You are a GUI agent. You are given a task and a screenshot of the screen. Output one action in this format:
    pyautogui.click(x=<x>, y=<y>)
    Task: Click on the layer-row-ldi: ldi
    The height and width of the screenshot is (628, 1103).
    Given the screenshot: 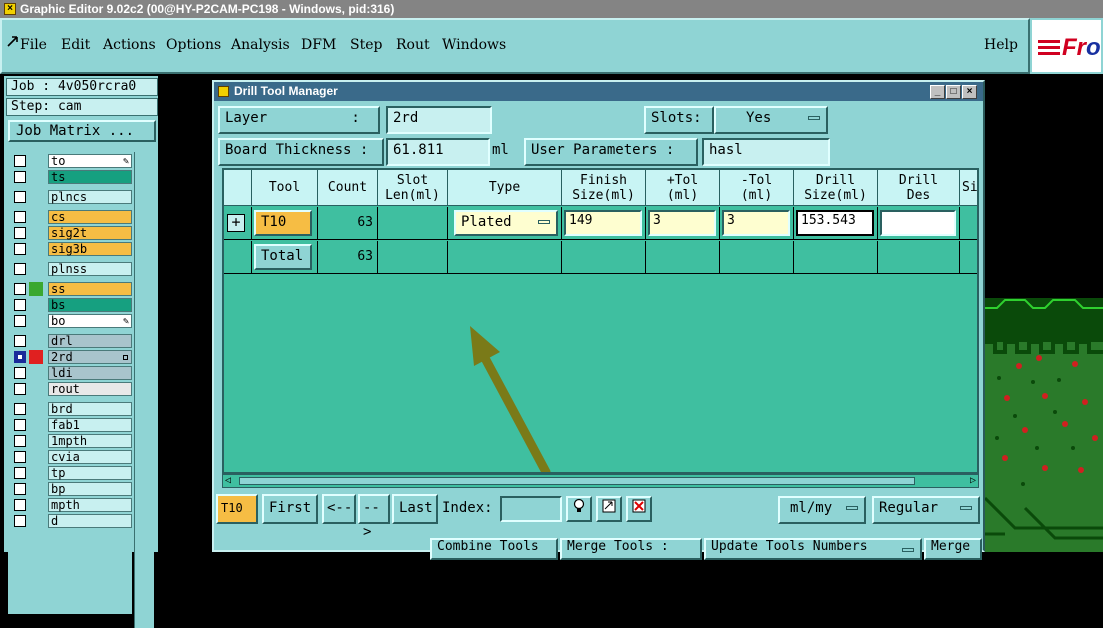 What is the action you would take?
    pyautogui.click(x=73, y=373)
    